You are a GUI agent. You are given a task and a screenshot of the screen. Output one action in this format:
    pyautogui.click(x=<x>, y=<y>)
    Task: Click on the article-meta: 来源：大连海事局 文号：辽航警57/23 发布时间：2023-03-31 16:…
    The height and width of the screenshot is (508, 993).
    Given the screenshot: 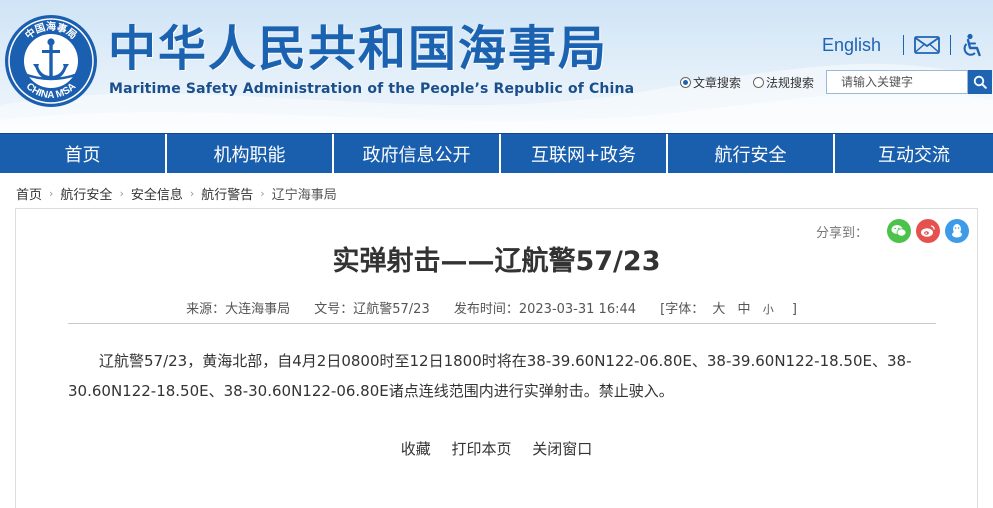 What is the action you would take?
    pyautogui.click(x=496, y=307)
    